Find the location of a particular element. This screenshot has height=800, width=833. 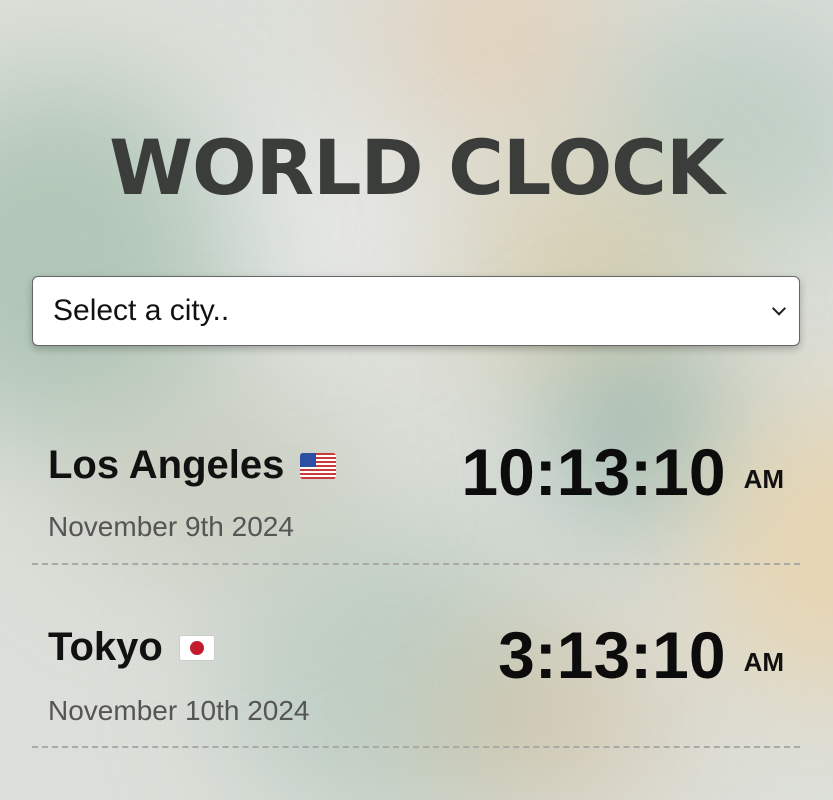

city-name-block: Los Angeles is located at coordinates (192, 465).